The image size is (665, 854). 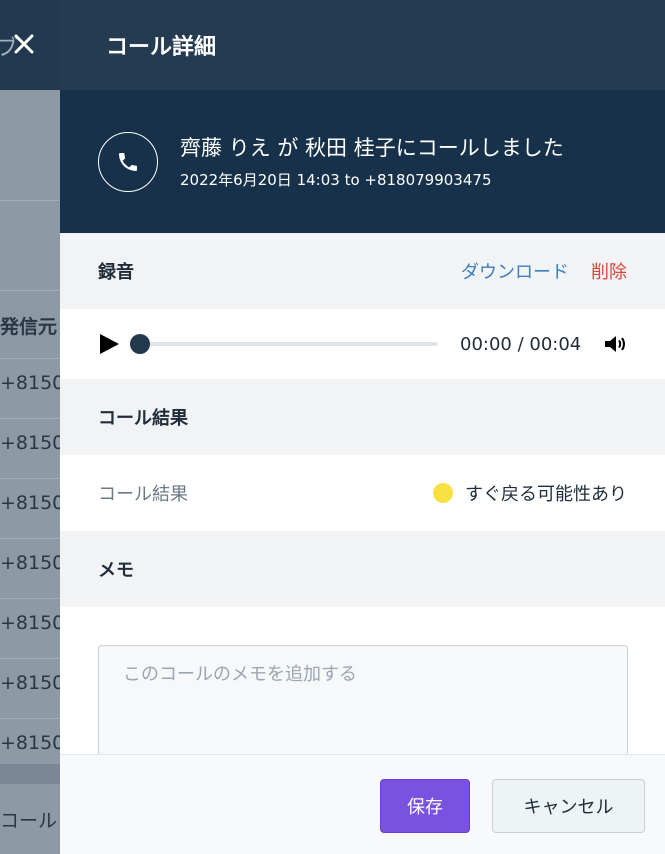 I want to click on close-panel-button, so click(x=24, y=44).